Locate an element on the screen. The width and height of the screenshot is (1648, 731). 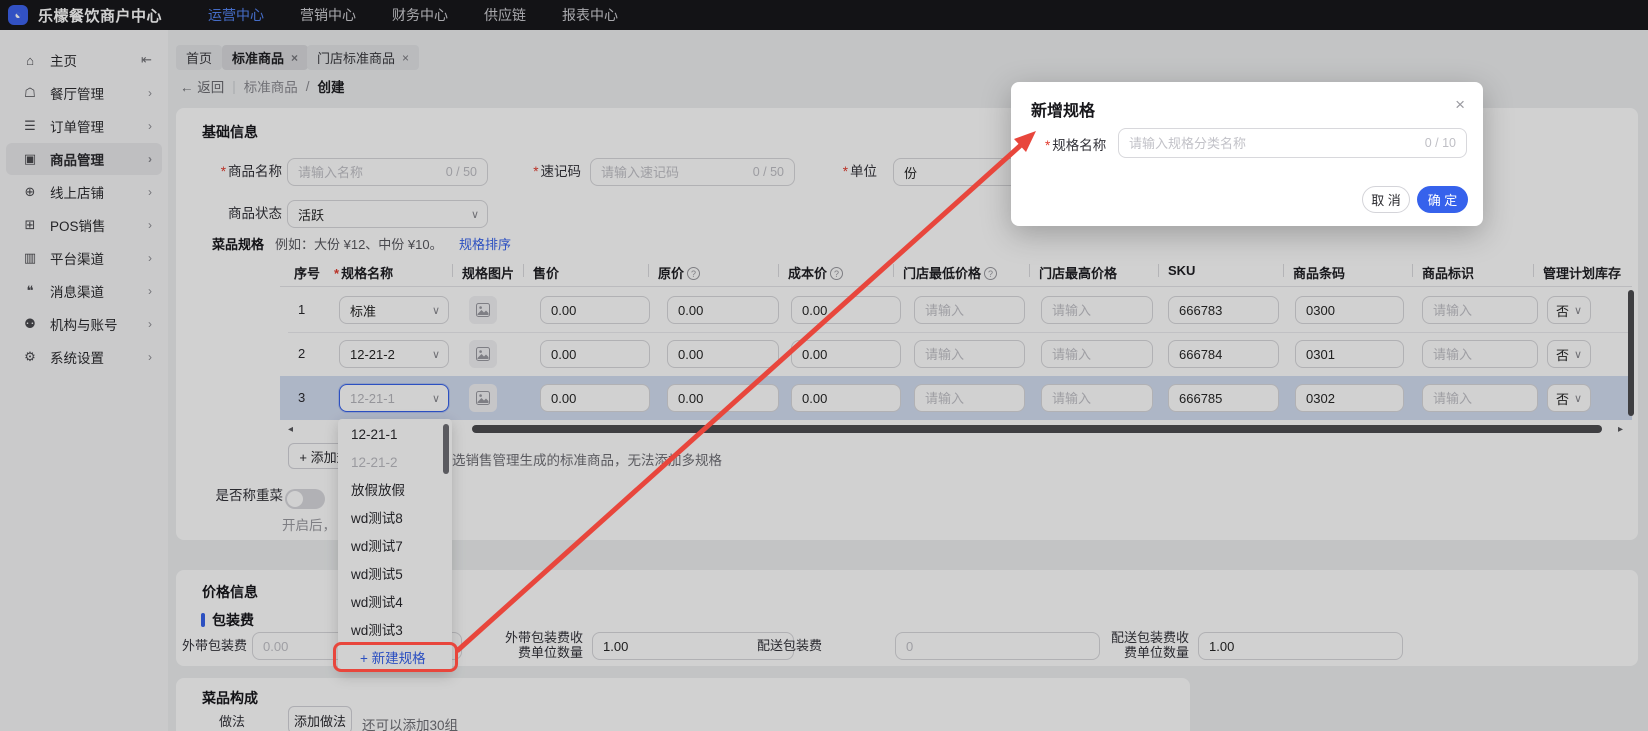
confirm-button: 确 定 is located at coordinates (1442, 199).